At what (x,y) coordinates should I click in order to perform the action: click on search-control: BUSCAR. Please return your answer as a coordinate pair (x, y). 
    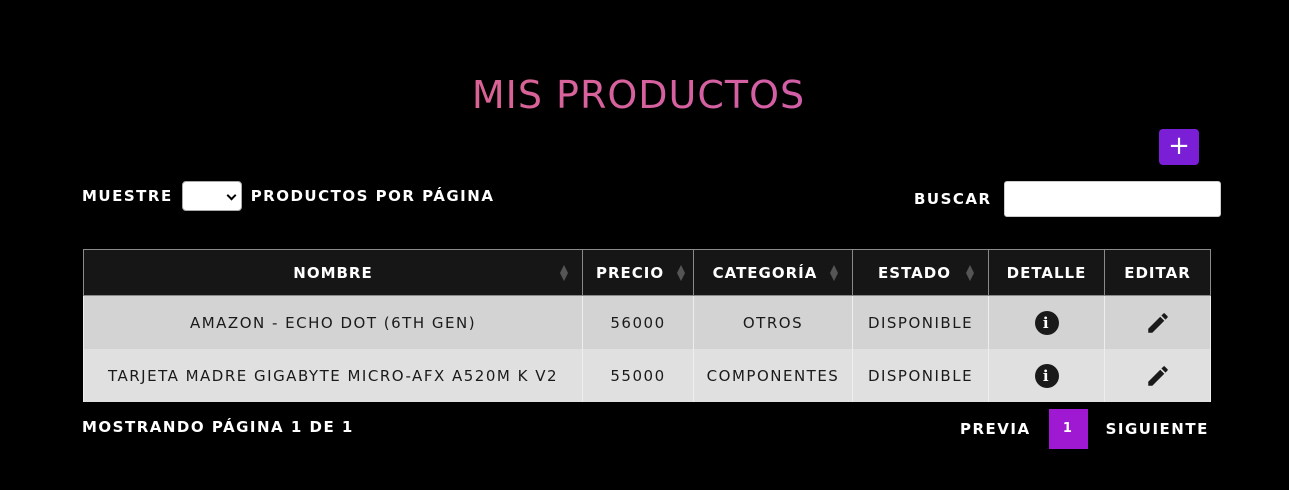
    Looking at the image, I should click on (1067, 199).